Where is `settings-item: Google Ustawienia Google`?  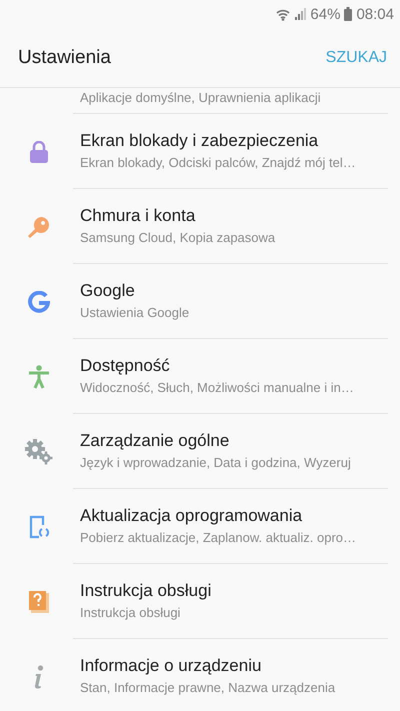
settings-item: Google Ustawienia Google is located at coordinates (200, 301).